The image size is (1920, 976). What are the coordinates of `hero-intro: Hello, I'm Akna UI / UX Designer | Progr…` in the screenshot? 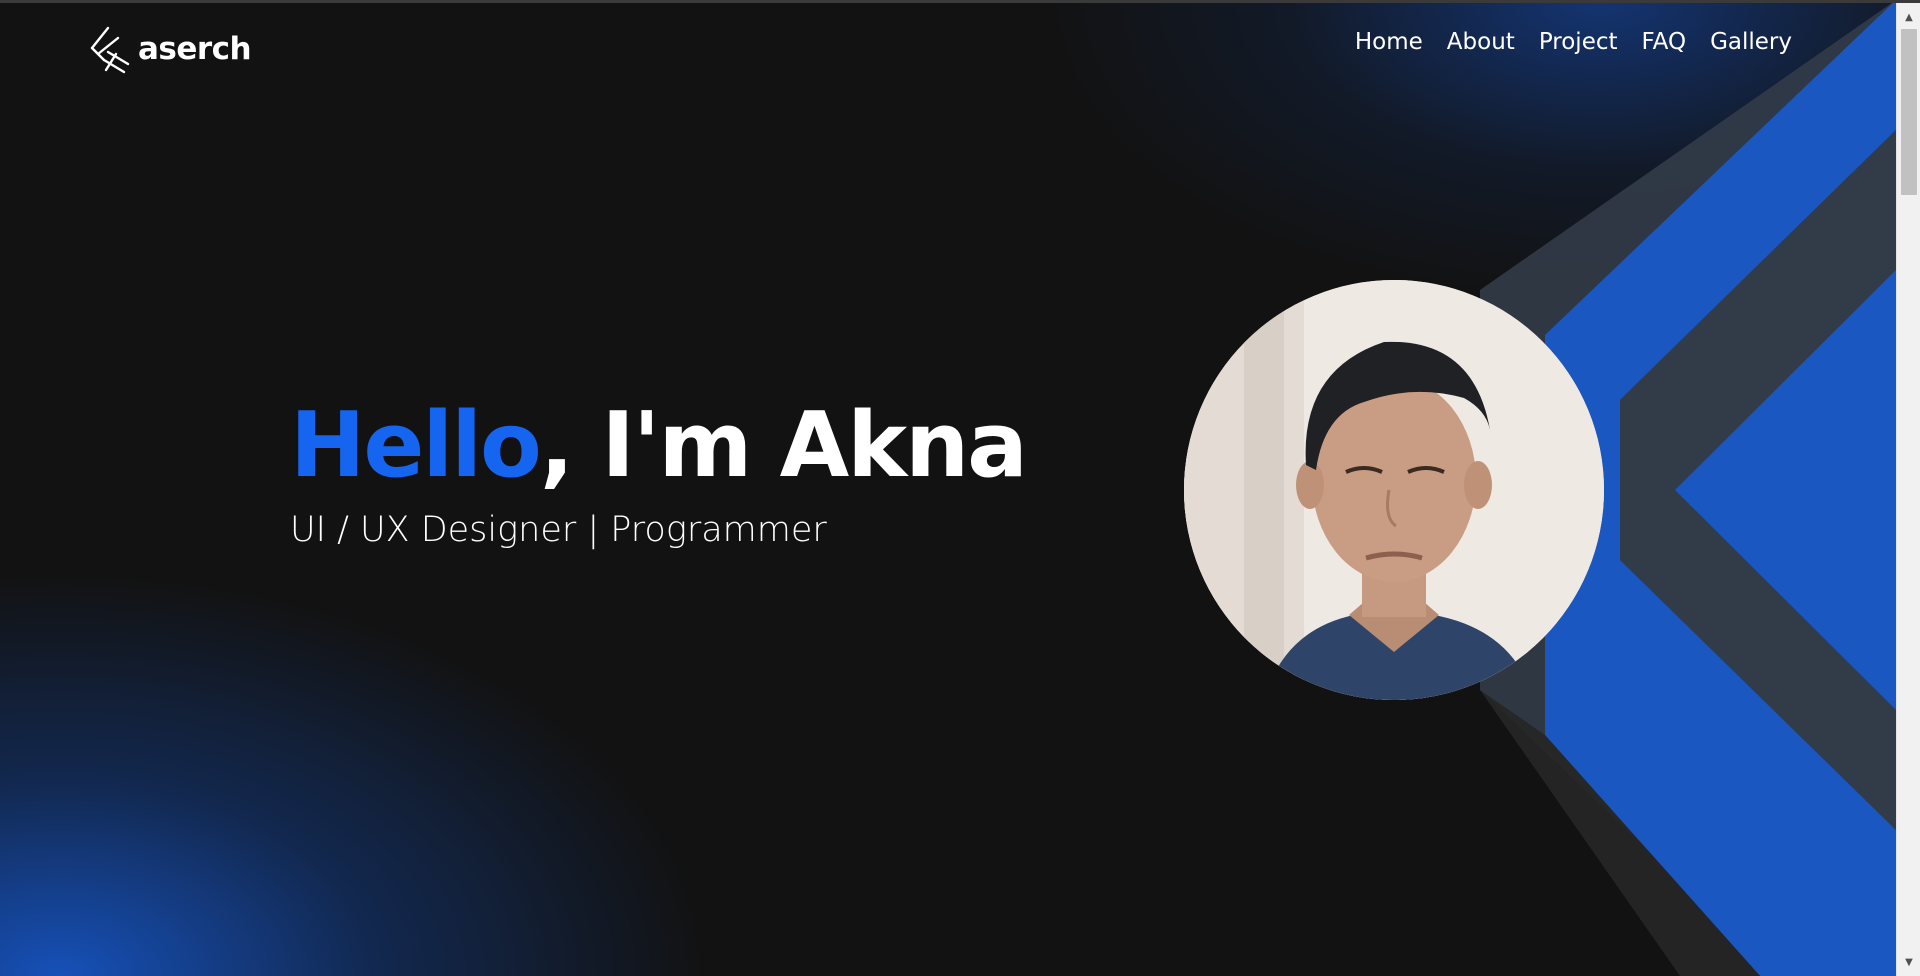 It's located at (659, 470).